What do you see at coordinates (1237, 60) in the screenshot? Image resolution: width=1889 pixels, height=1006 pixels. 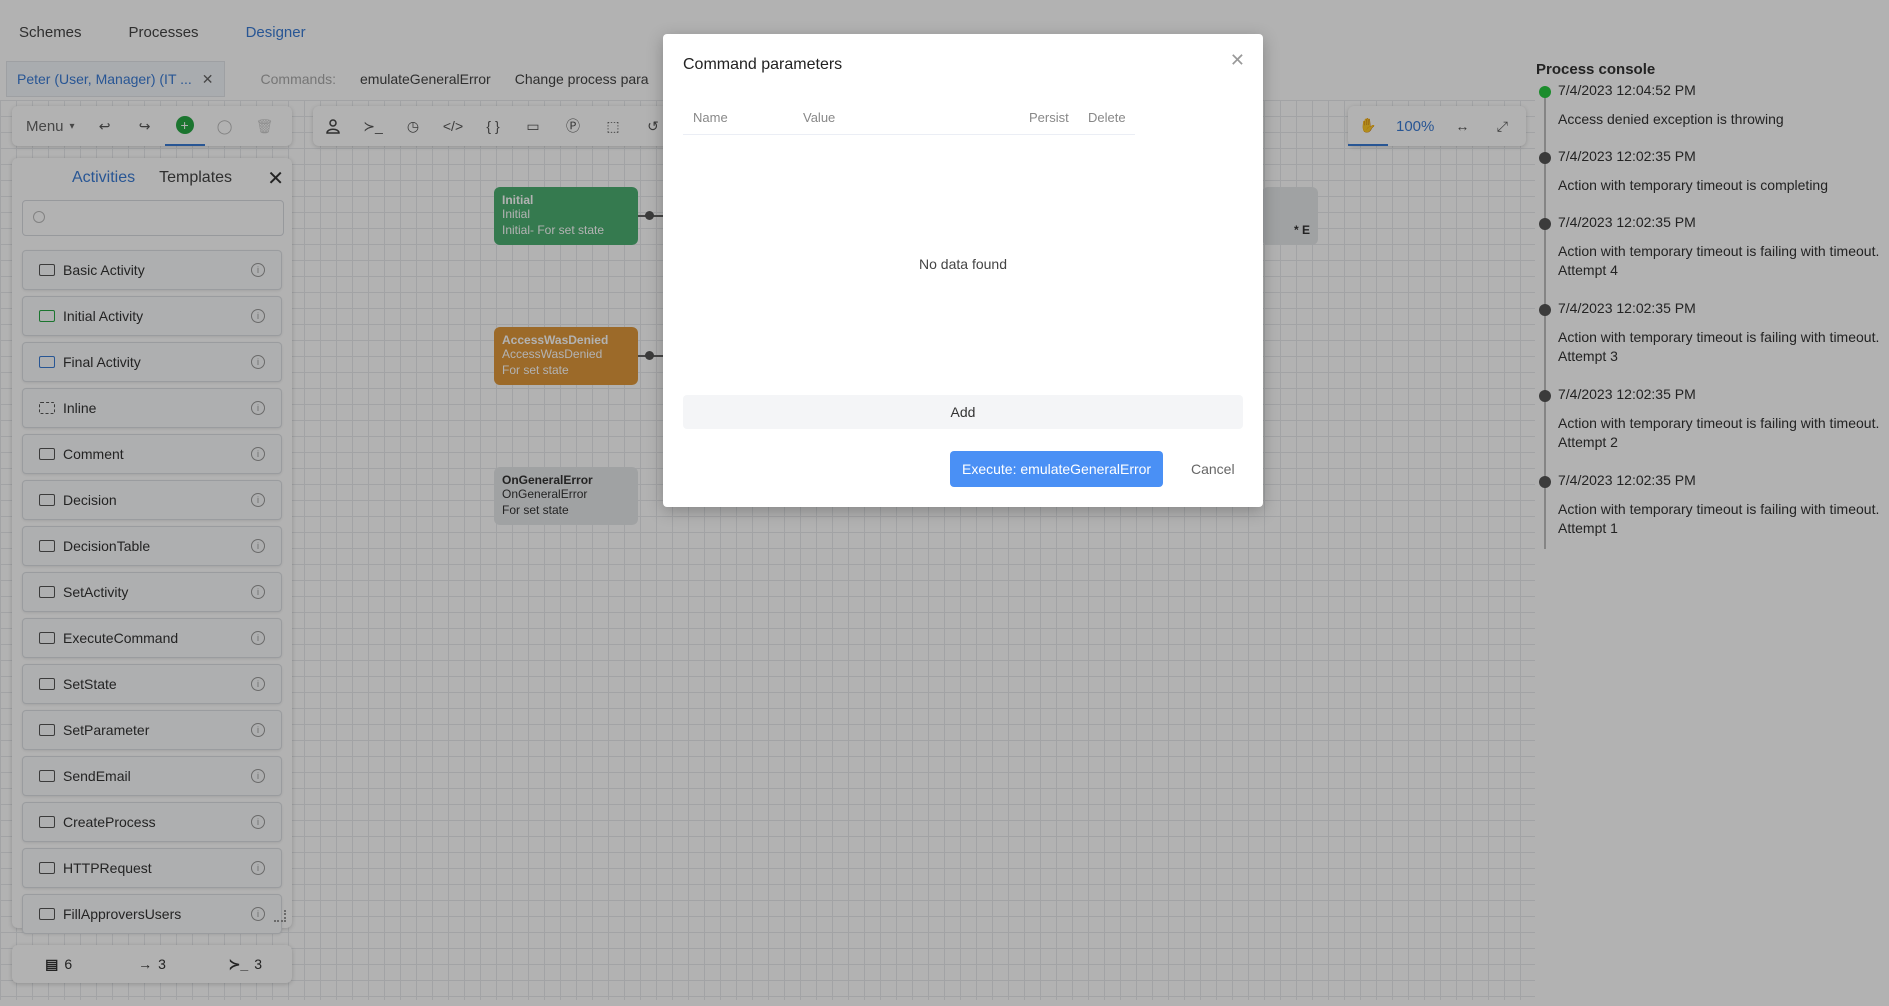 I see `close-icon: ✕` at bounding box center [1237, 60].